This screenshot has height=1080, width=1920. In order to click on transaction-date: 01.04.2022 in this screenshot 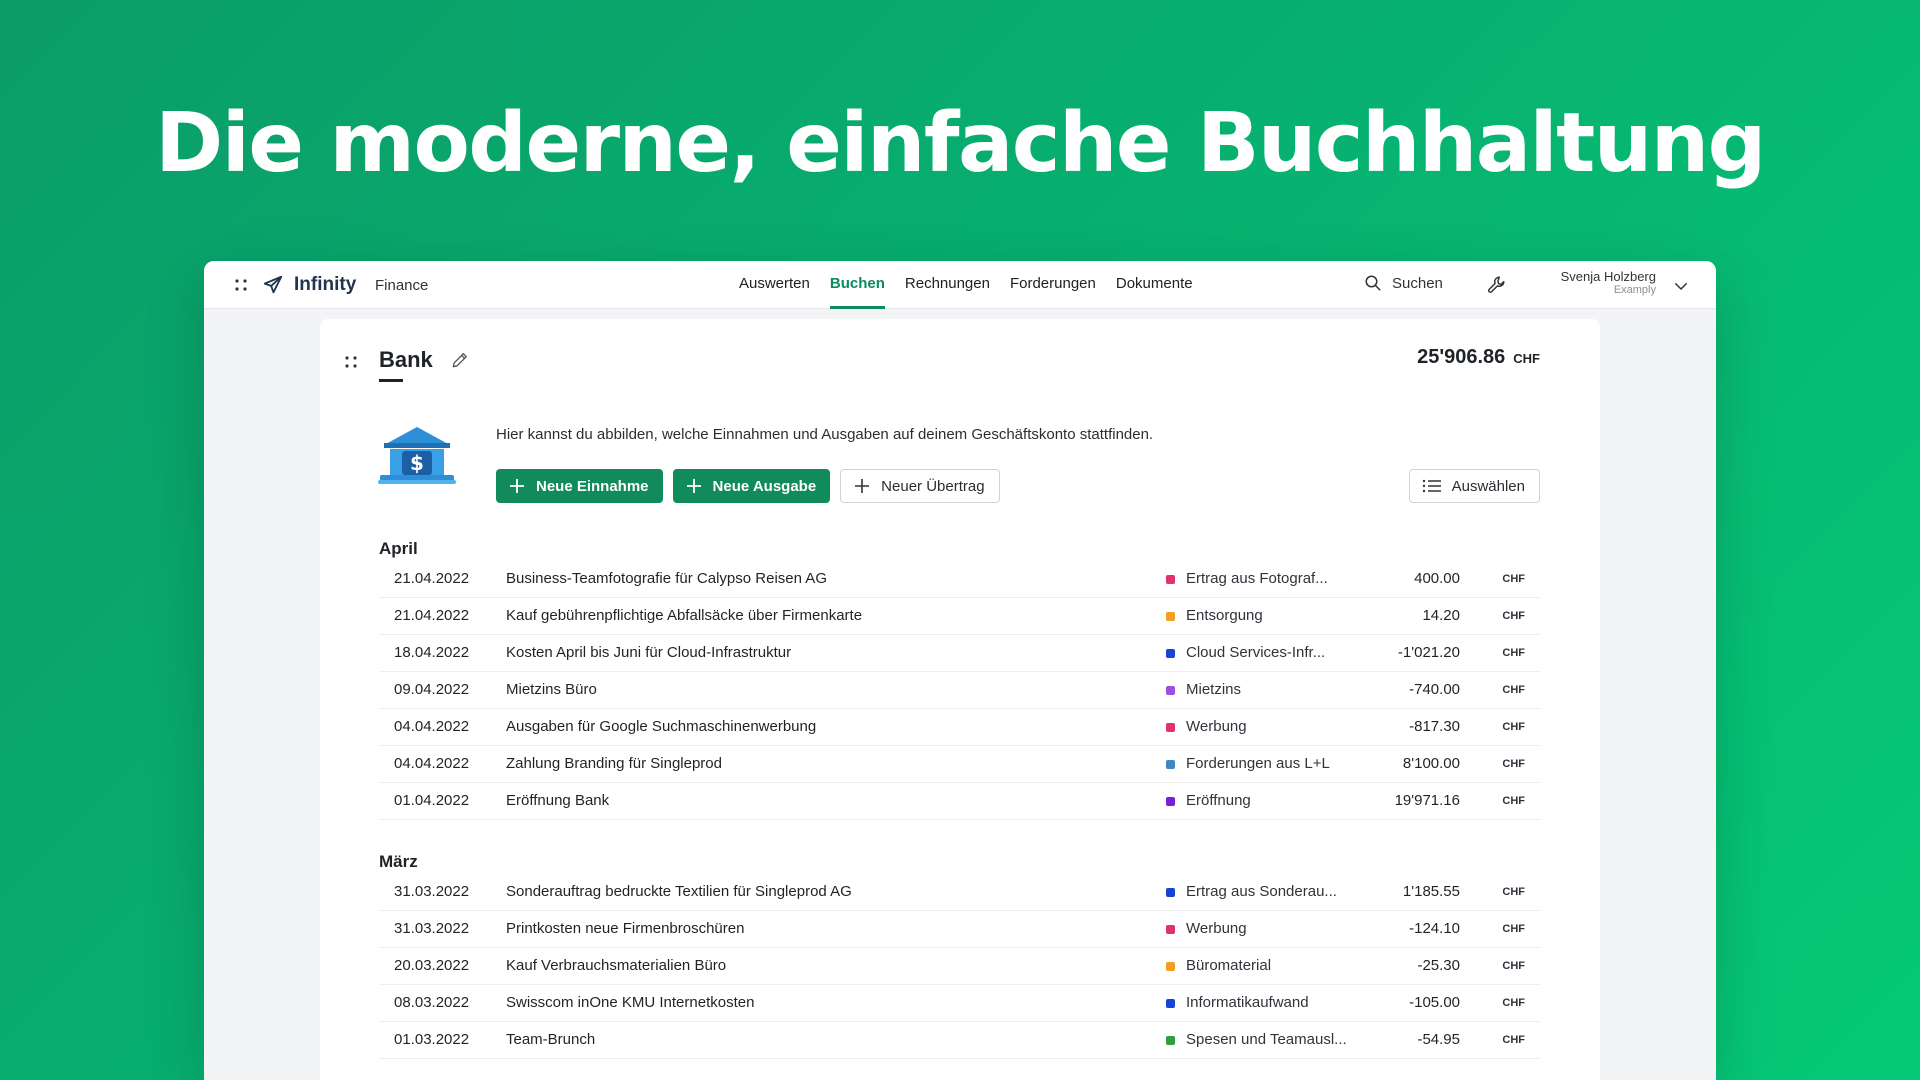, I will do `click(432, 800)`.